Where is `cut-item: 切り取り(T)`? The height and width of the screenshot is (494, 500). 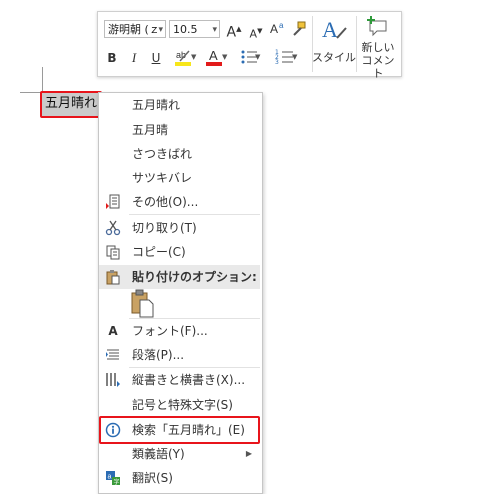 cut-item: 切り取り(T) is located at coordinates (179, 228).